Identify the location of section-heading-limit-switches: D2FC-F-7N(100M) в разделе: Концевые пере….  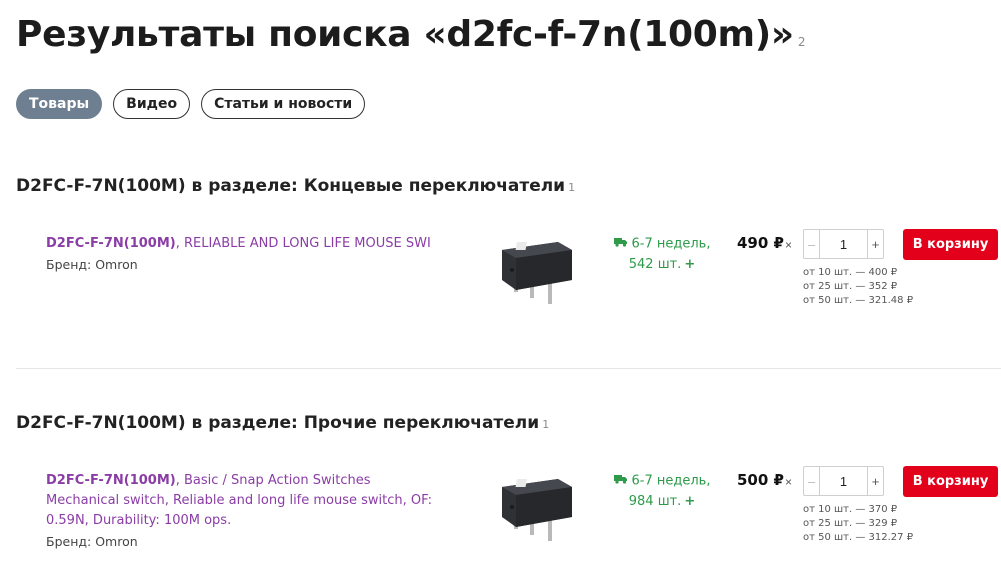
(295, 186).